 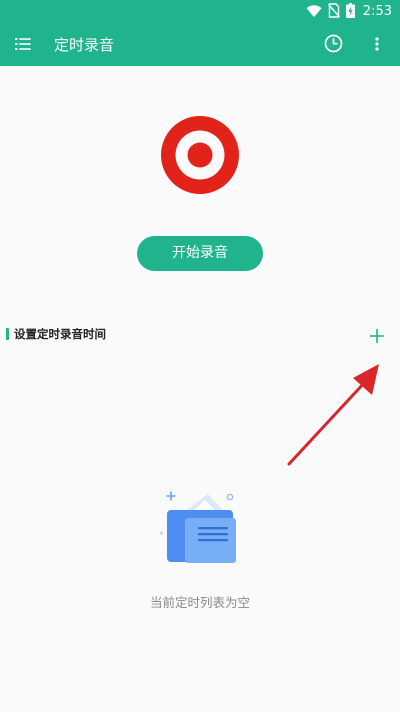 What do you see at coordinates (200, 12) in the screenshot?
I see `status-bar: 2:53` at bounding box center [200, 12].